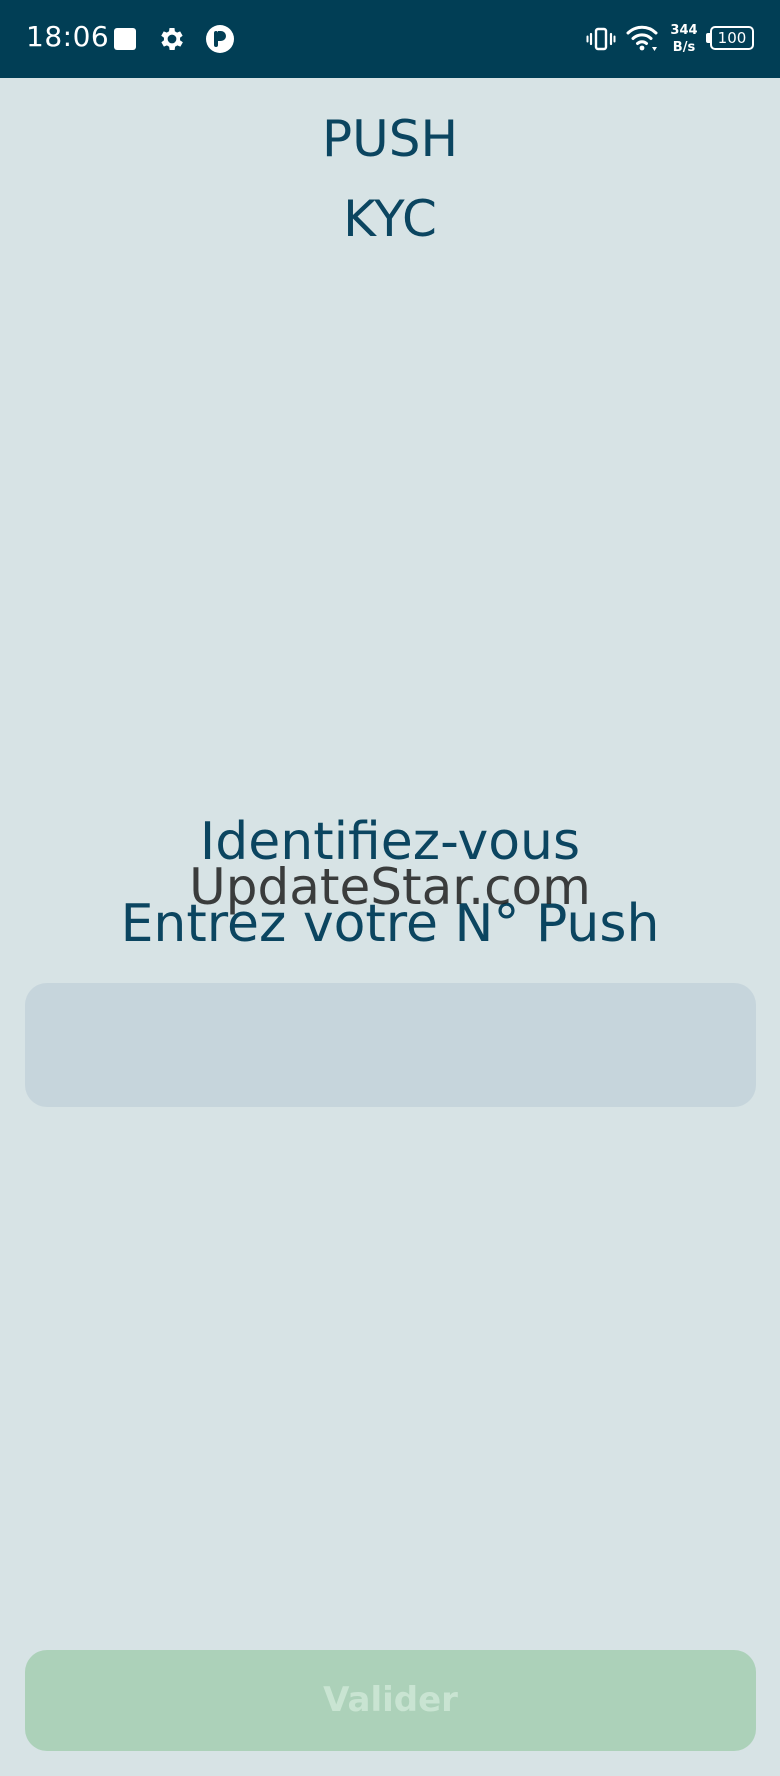 This screenshot has height=1776, width=780. I want to click on watermark-text: UpdateStar.com, so click(390, 887).